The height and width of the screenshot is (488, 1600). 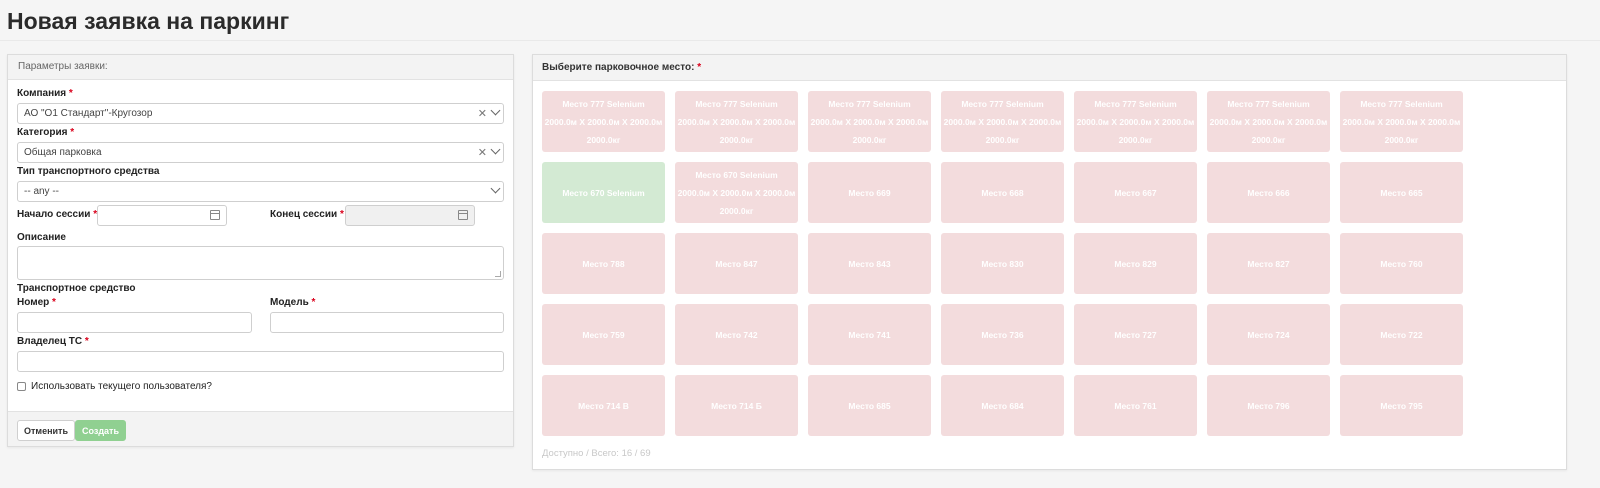 What do you see at coordinates (260, 67) in the screenshot?
I see `request-params-header: Параметры заявки:` at bounding box center [260, 67].